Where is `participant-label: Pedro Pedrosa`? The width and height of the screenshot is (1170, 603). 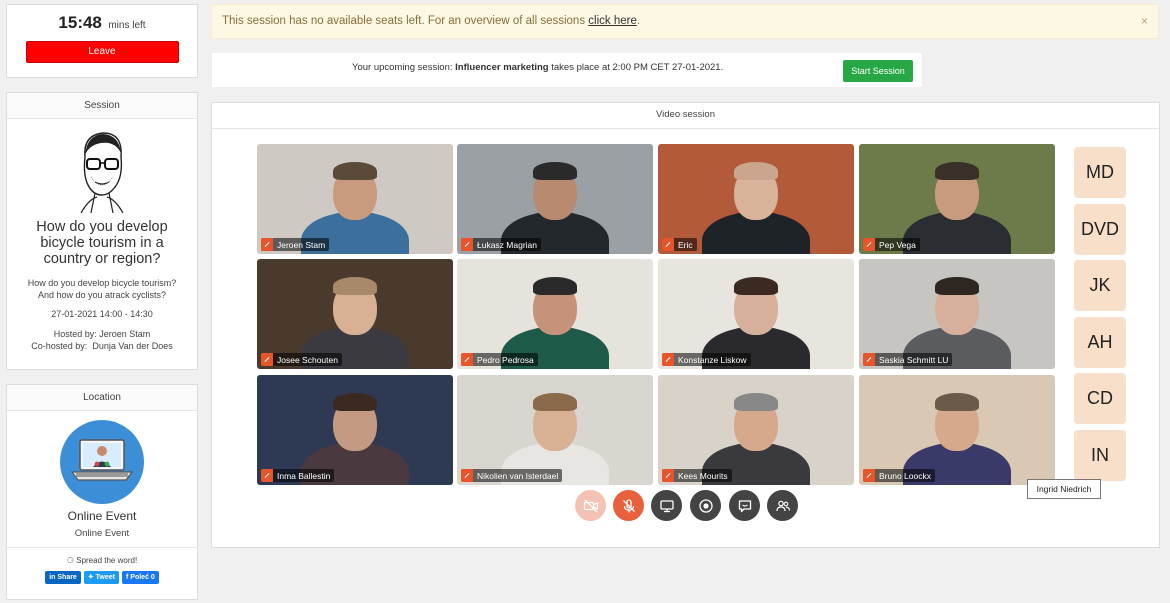
participant-label: Pedro Pedrosa is located at coordinates (499, 359).